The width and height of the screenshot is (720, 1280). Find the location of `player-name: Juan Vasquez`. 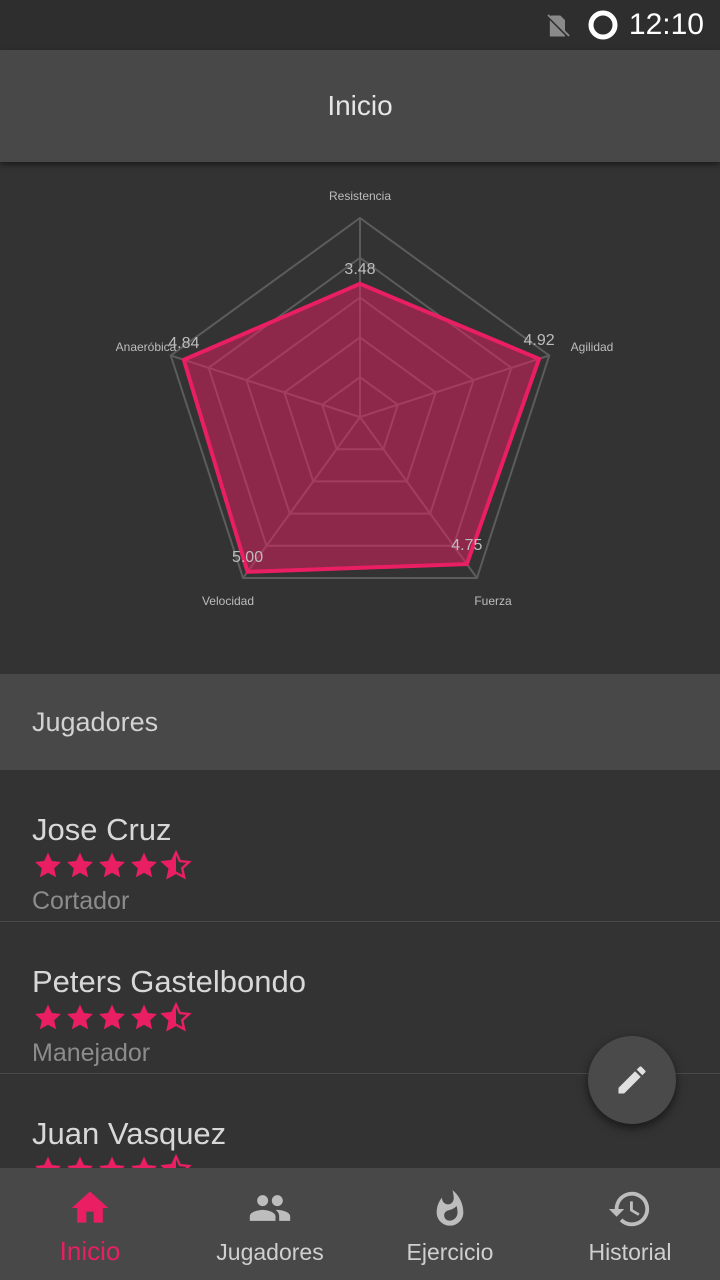

player-name: Juan Vasquez is located at coordinates (129, 1133).